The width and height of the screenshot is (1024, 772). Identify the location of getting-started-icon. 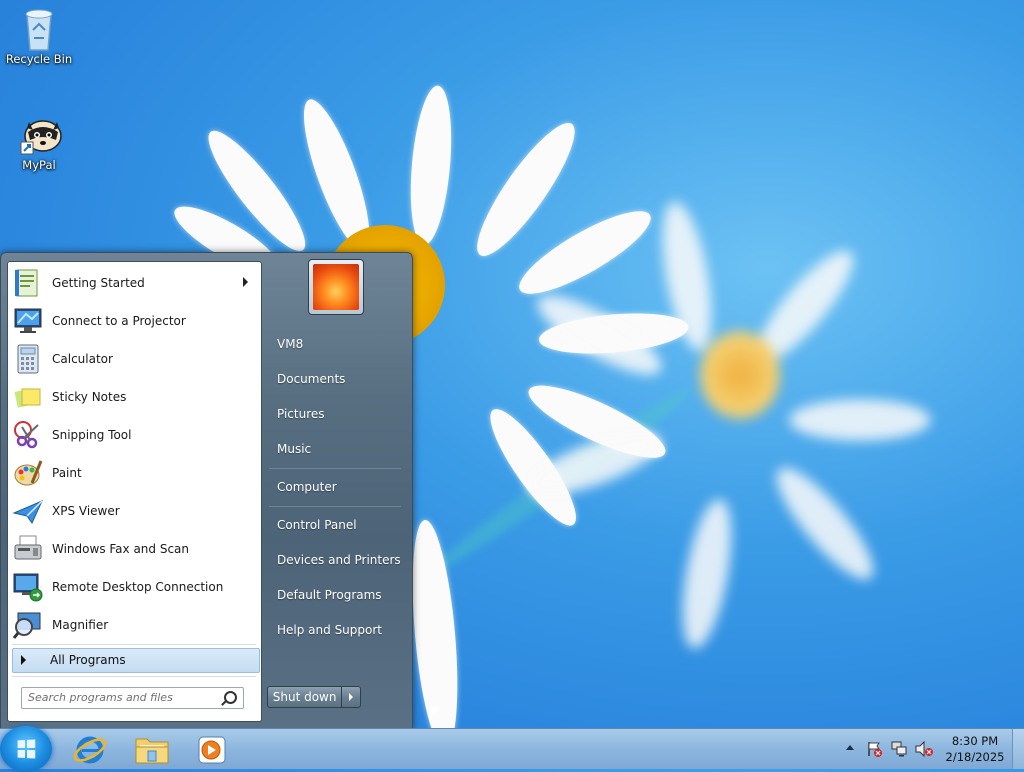
(26, 283).